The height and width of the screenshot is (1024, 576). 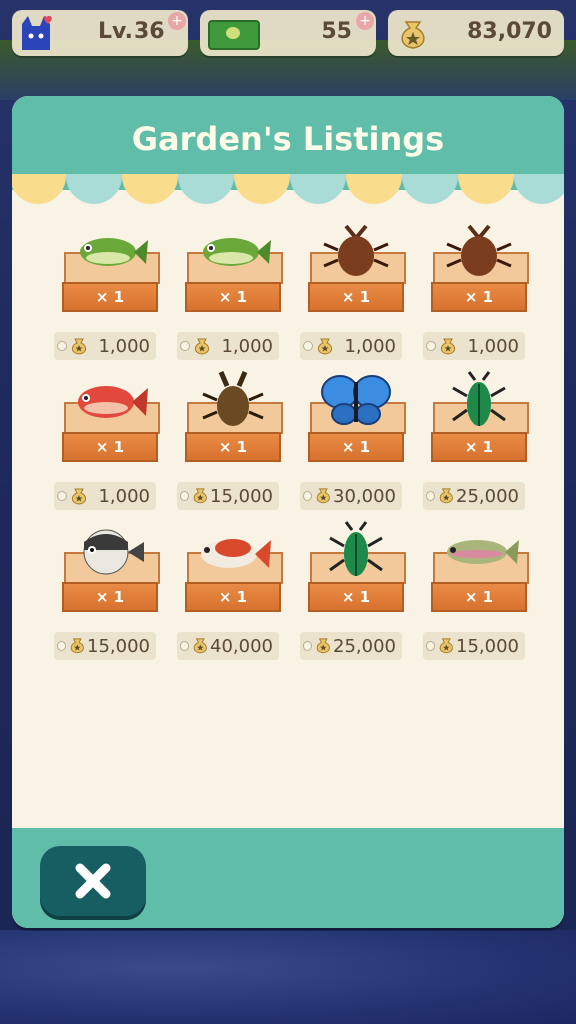 I want to click on close-button, so click(x=93, y=881).